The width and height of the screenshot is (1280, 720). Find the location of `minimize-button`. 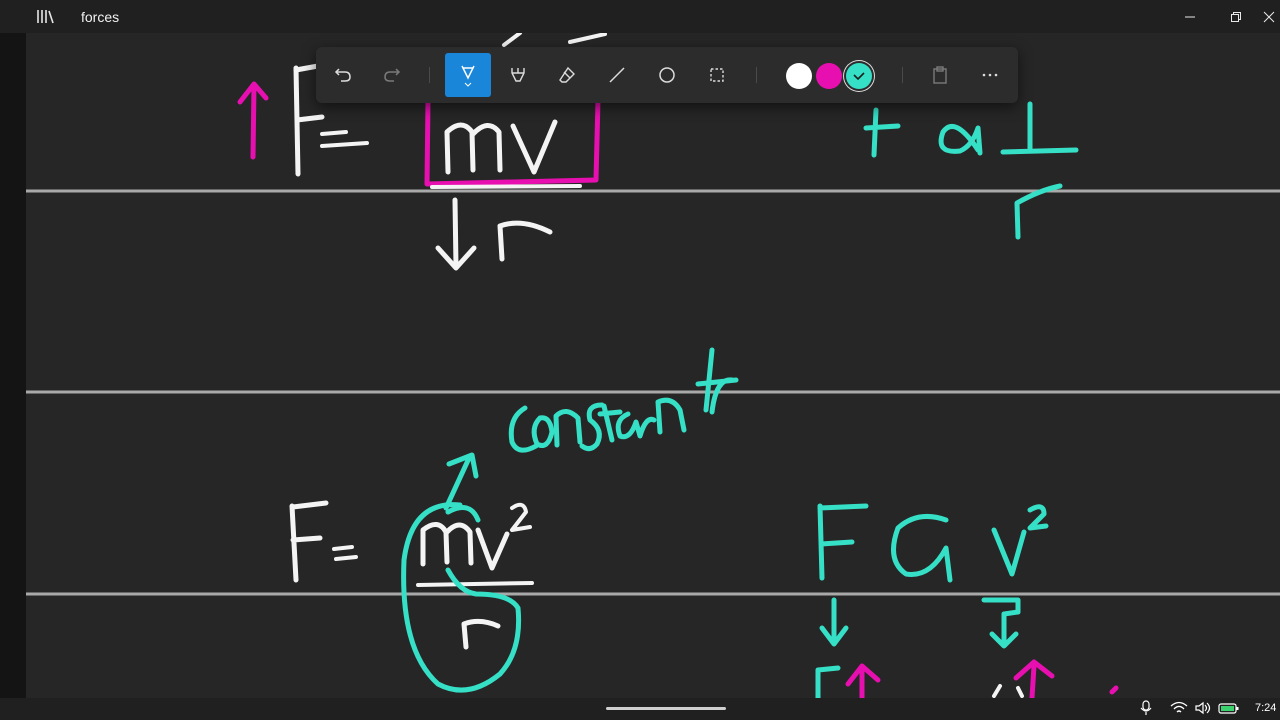

minimize-button is located at coordinates (1190, 16).